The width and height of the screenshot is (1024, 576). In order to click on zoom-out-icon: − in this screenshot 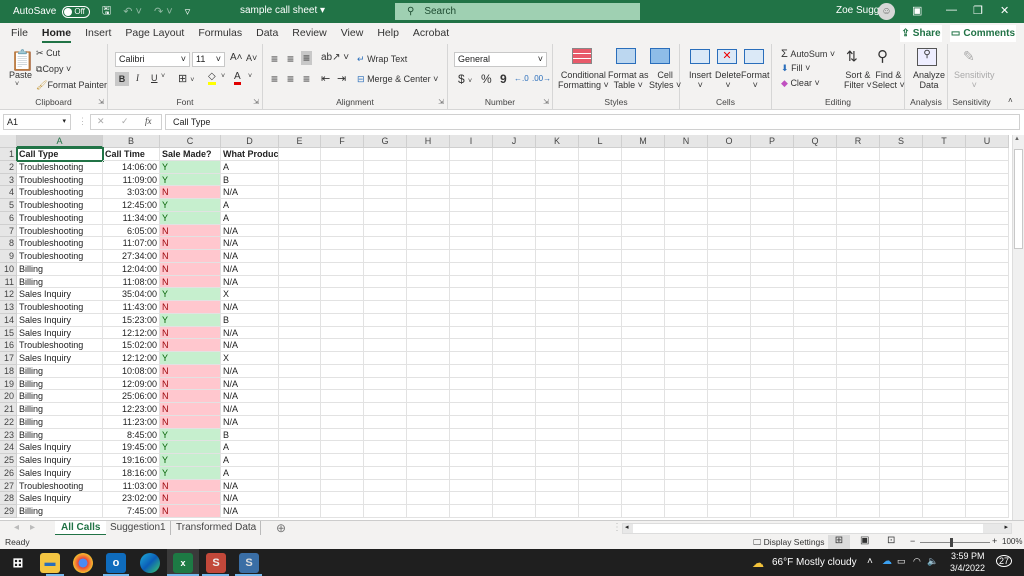, I will do `click(912, 541)`.